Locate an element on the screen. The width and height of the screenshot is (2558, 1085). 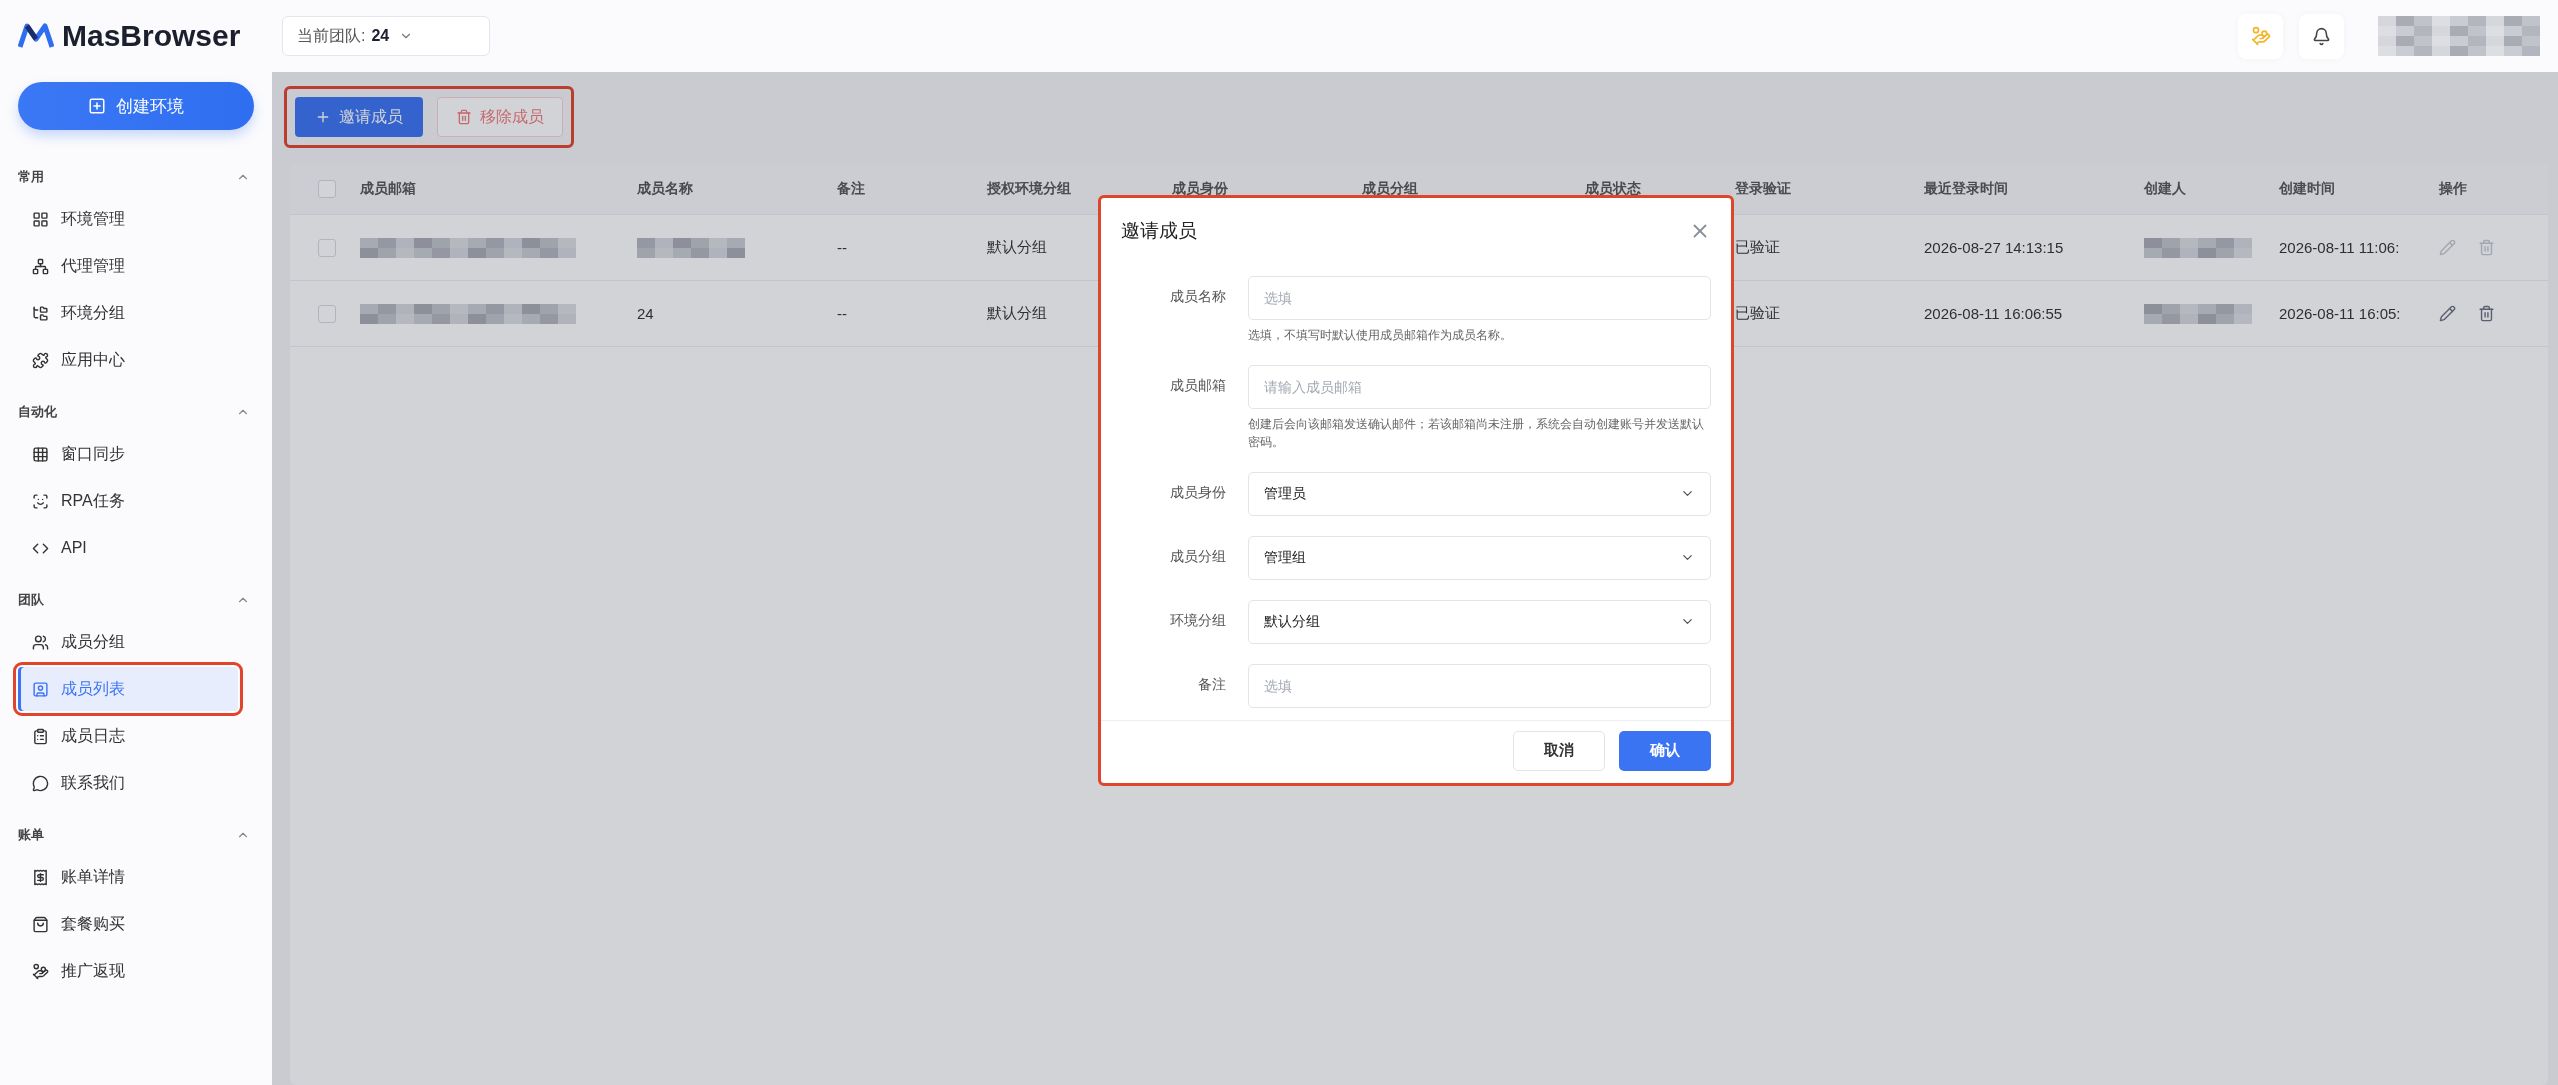
column-header: 成员分组 is located at coordinates (1390, 189).